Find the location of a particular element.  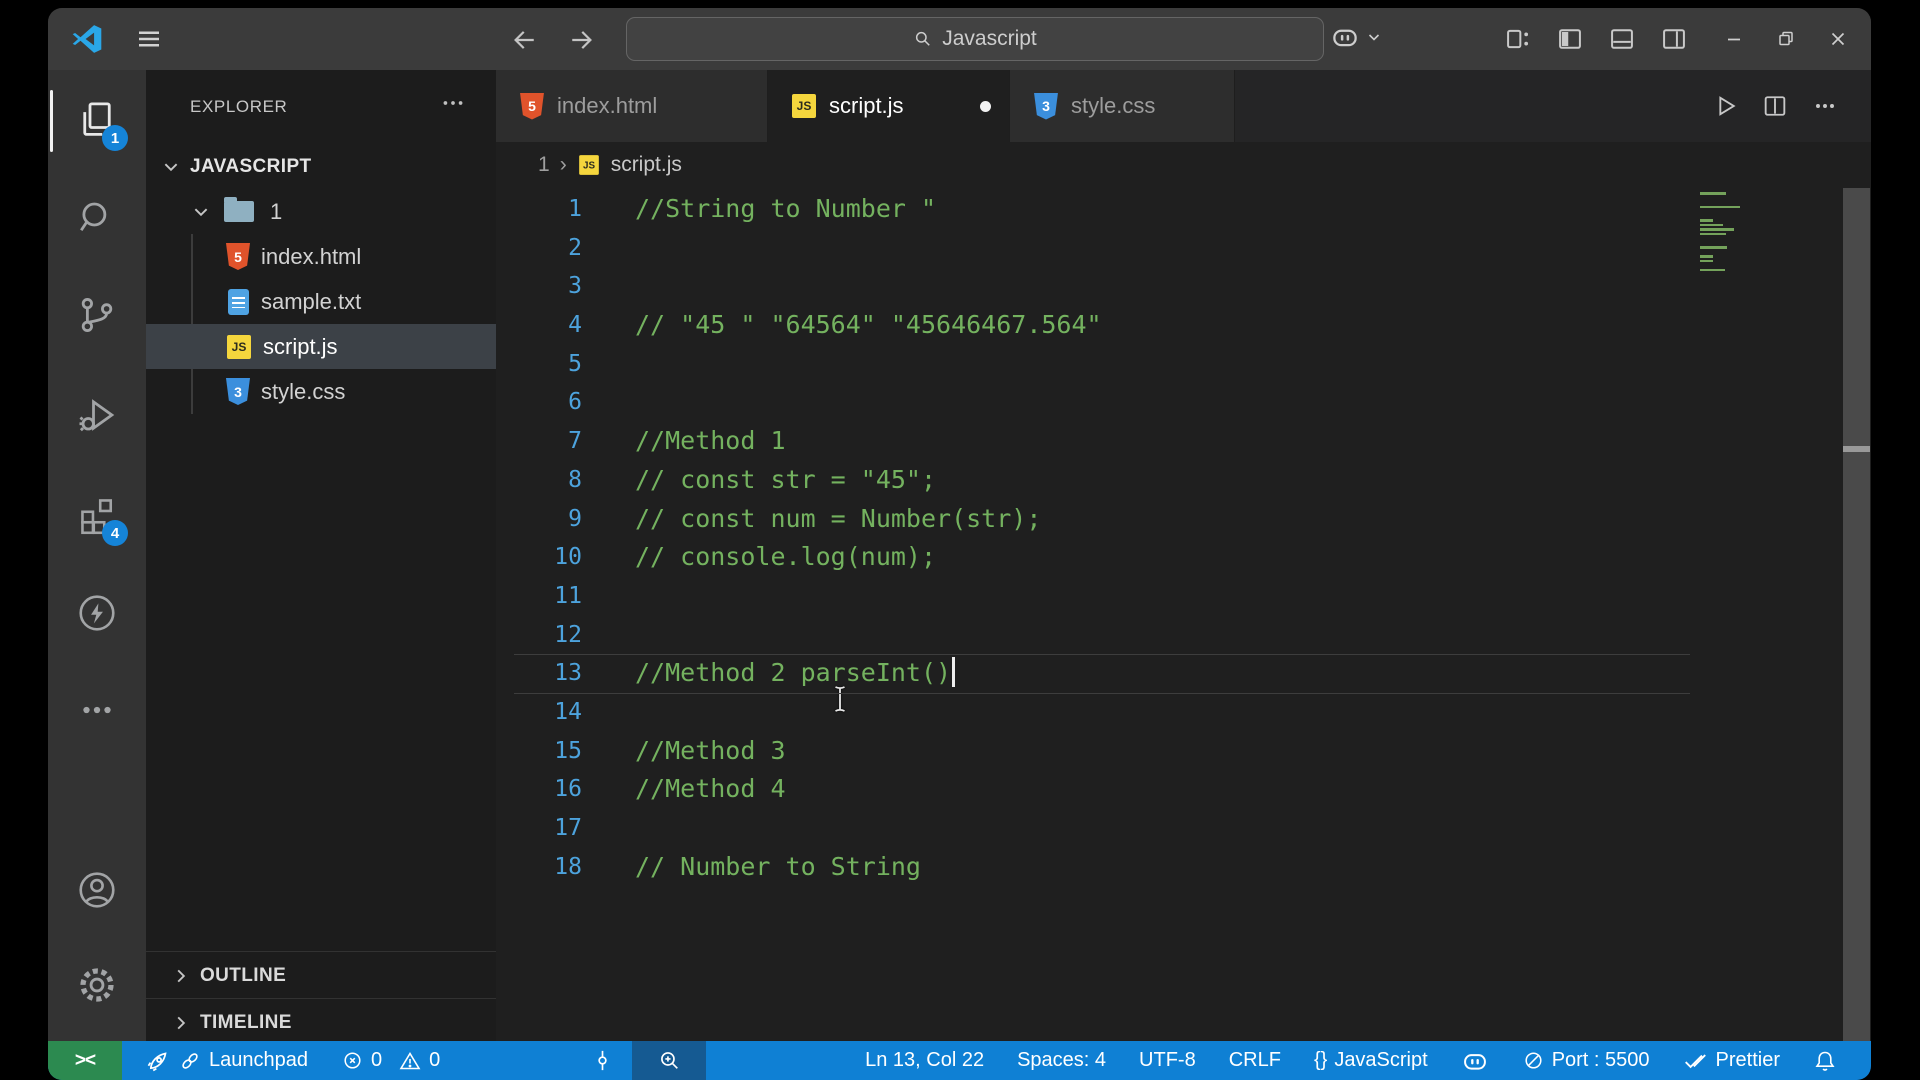

commit-indicator is located at coordinates (602, 1060).